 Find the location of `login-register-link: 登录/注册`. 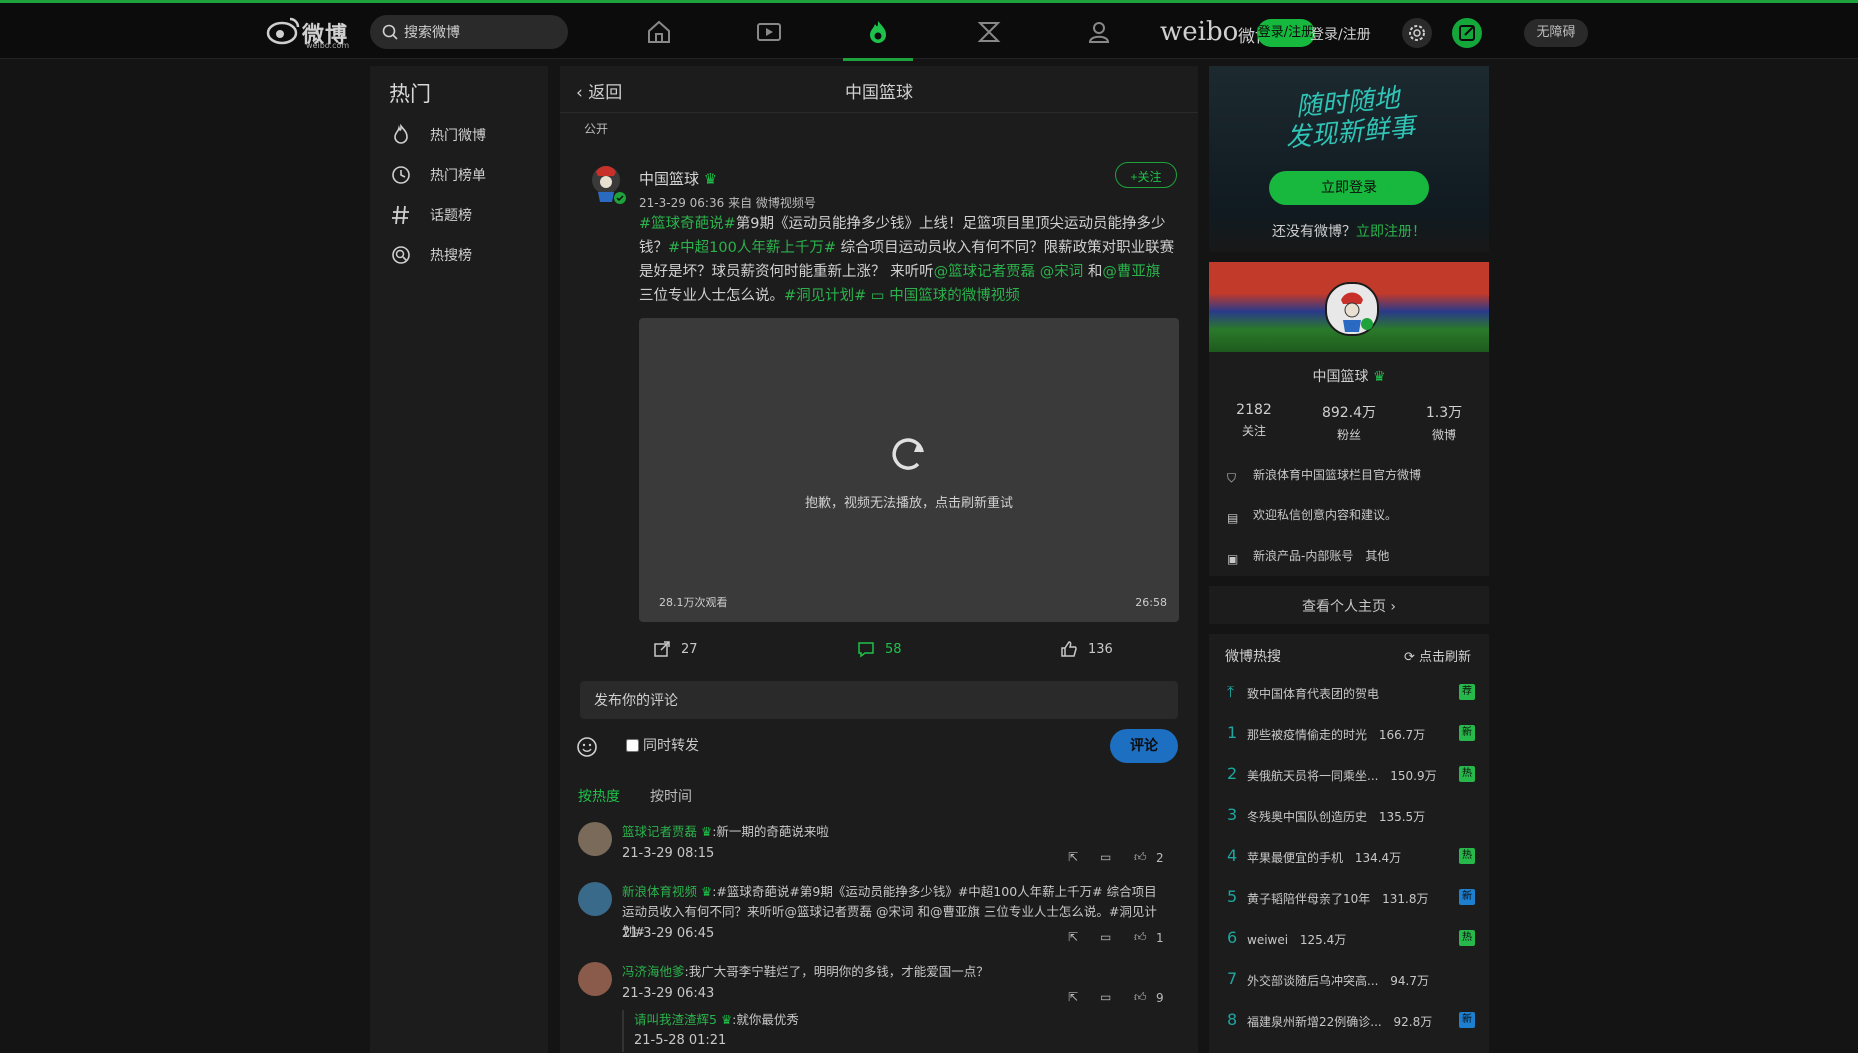

login-register-link: 登录/注册 is located at coordinates (1340, 34).